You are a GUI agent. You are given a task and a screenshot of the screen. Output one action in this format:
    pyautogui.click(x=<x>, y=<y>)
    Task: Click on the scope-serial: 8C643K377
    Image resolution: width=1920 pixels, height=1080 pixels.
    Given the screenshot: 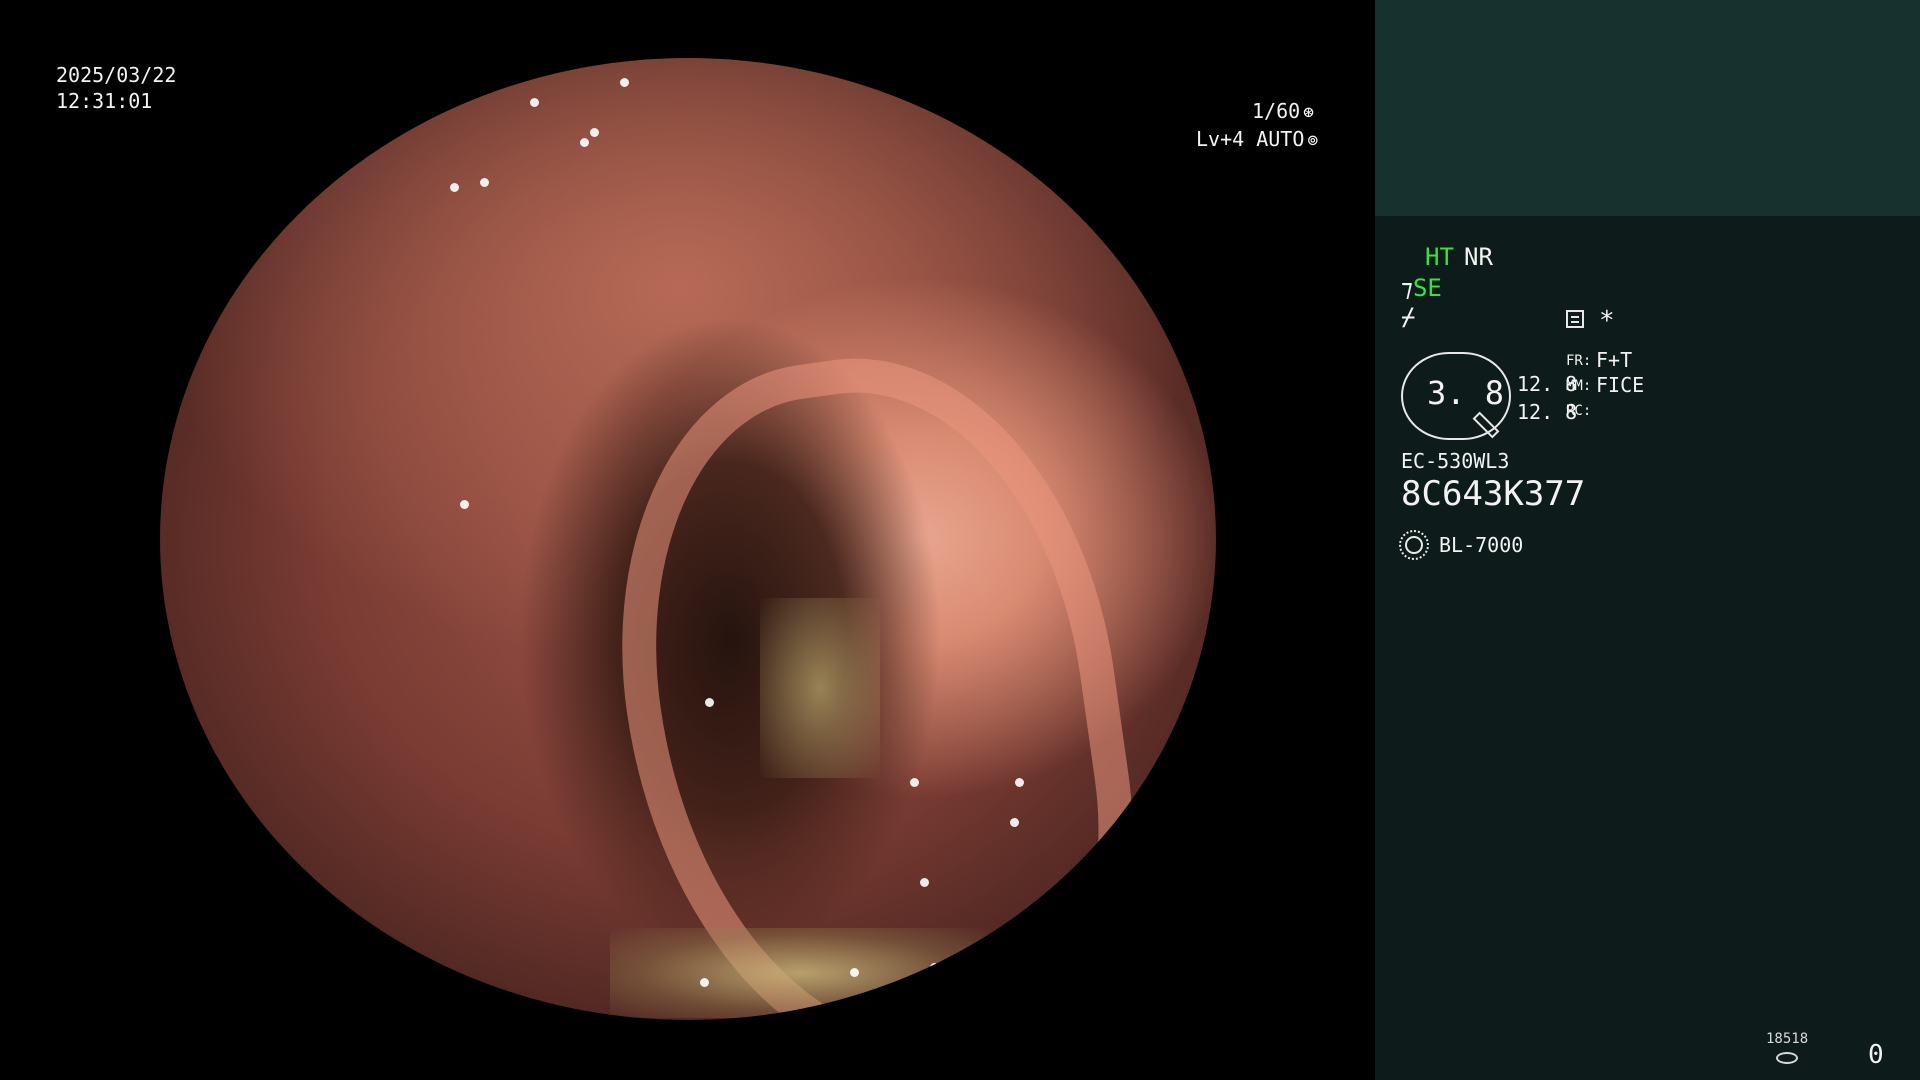 What is the action you would take?
    pyautogui.click(x=1493, y=494)
    